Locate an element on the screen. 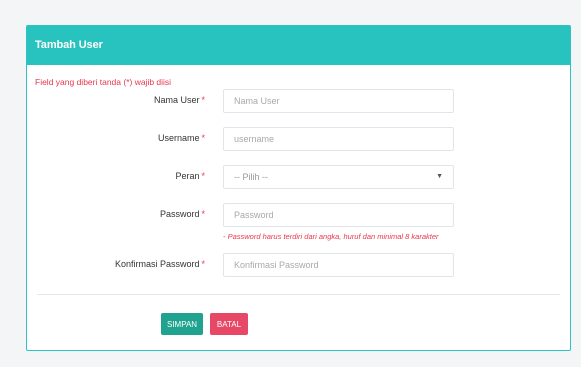  peran-selected-value: -- Pilih -- is located at coordinates (251, 177).